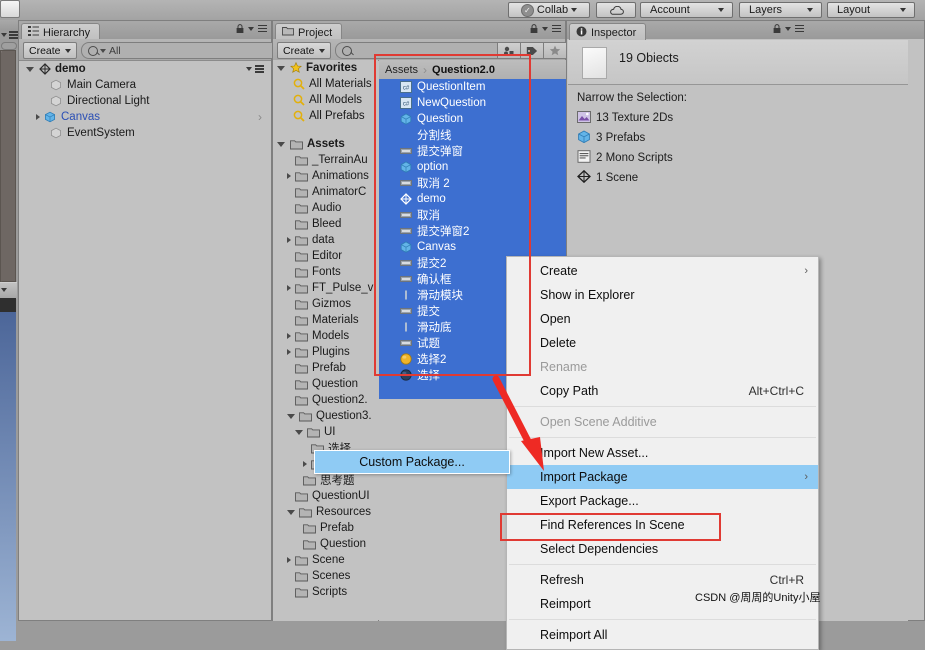  What do you see at coordinates (472, 87) in the screenshot?
I see `asset-row: c# QuestionItem` at bounding box center [472, 87].